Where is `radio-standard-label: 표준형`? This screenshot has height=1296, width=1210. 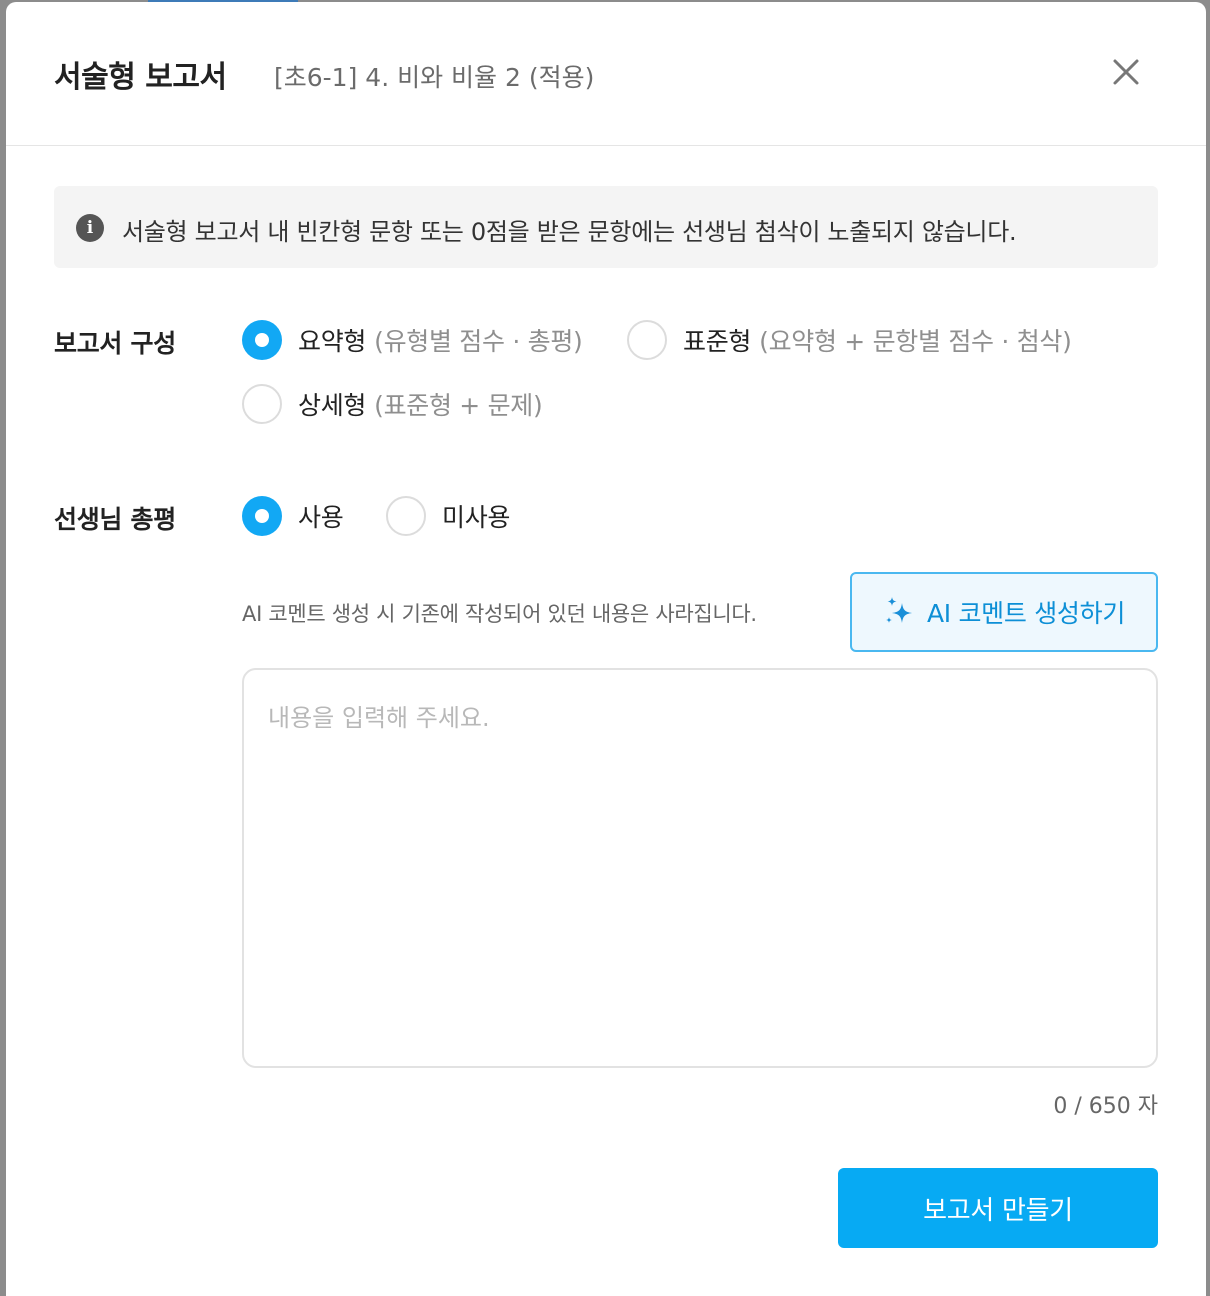
radio-standard-label: 표준형 is located at coordinates (717, 341).